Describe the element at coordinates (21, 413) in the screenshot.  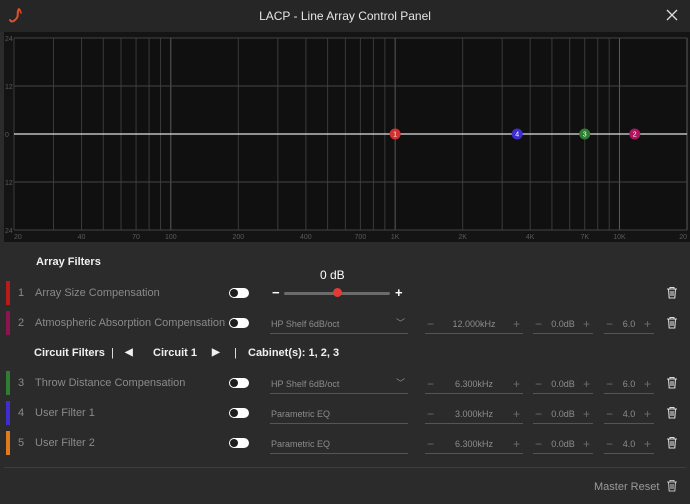
I see `filter-number: 4` at that location.